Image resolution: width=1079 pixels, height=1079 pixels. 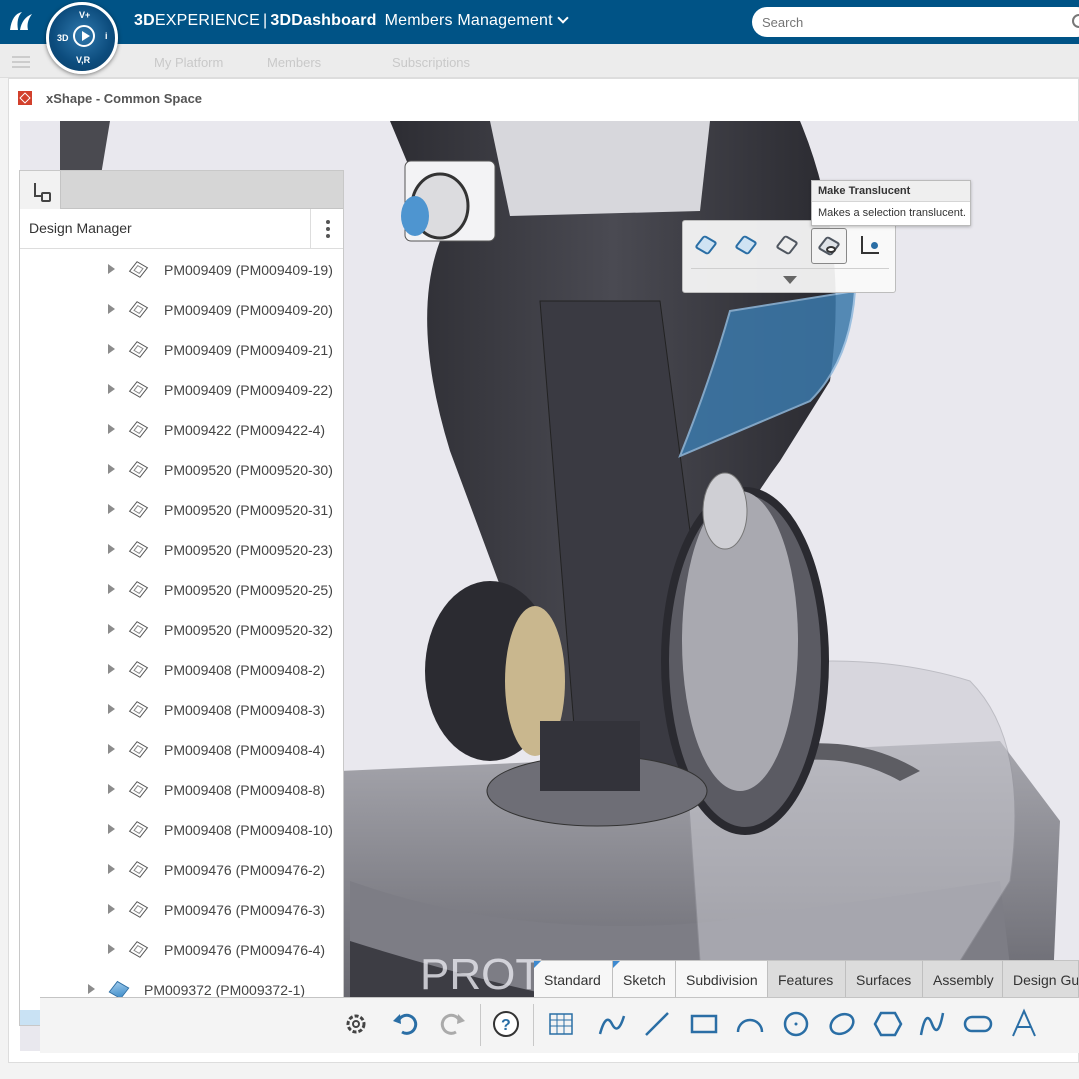 I want to click on line-button, so click(x=657, y=1024).